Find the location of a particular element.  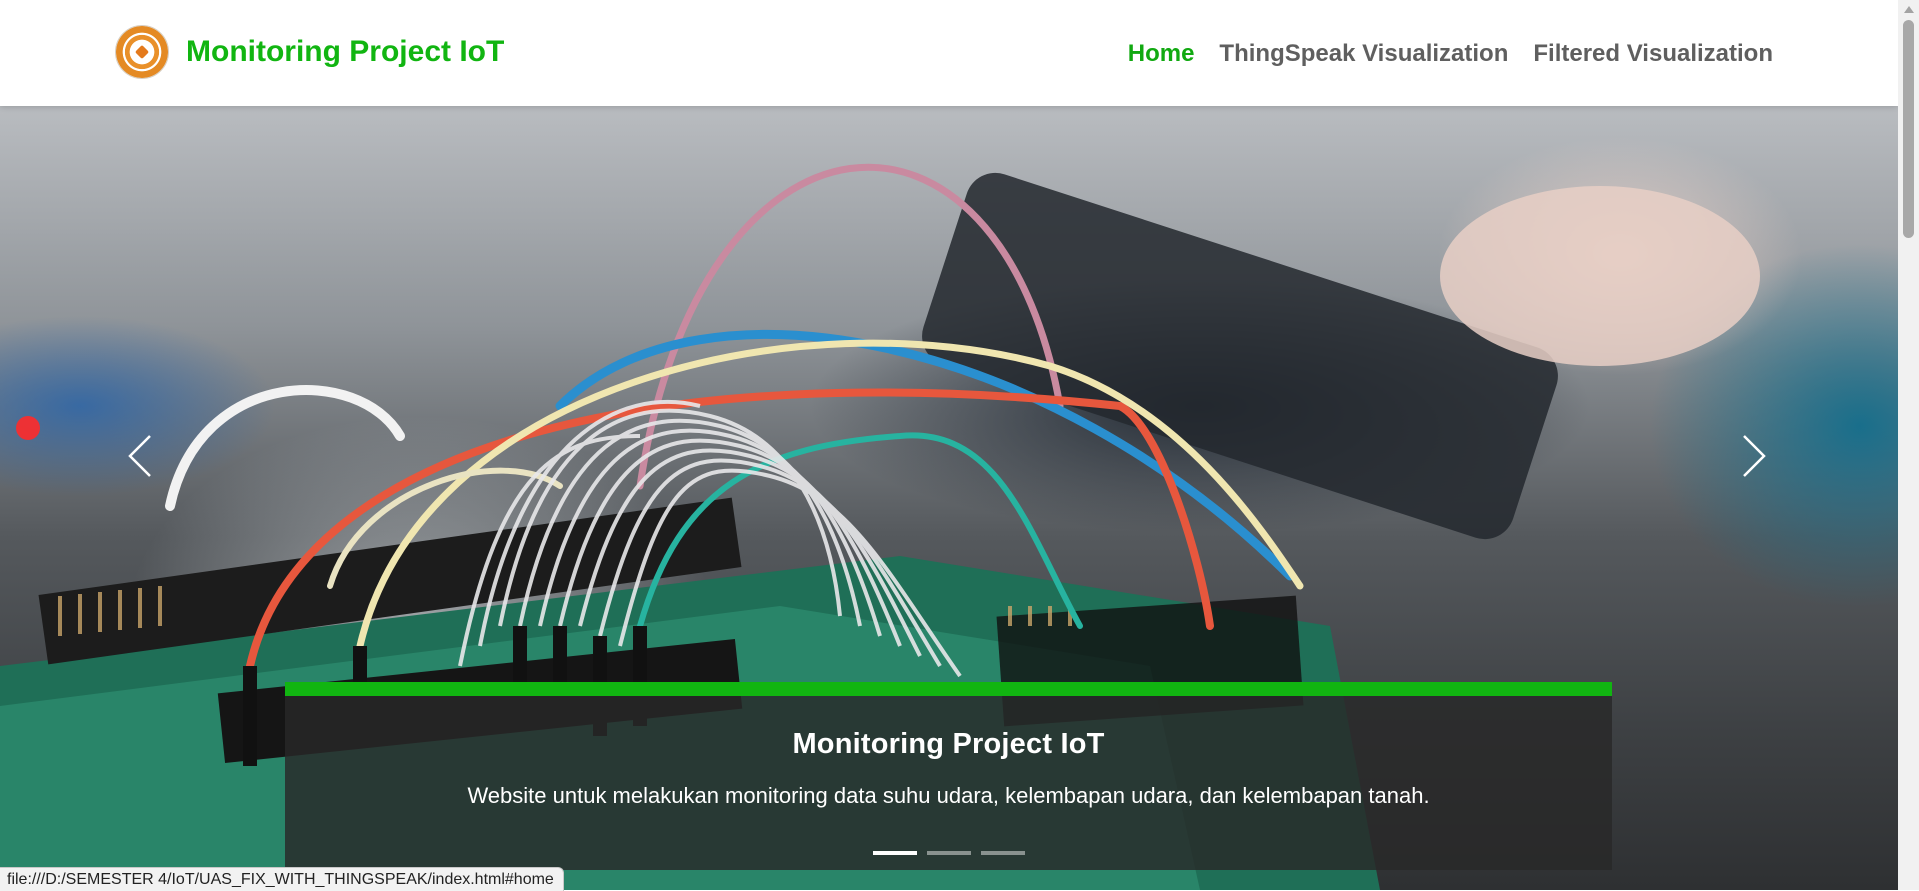

chevron-right-icon is located at coordinates (1754, 456).